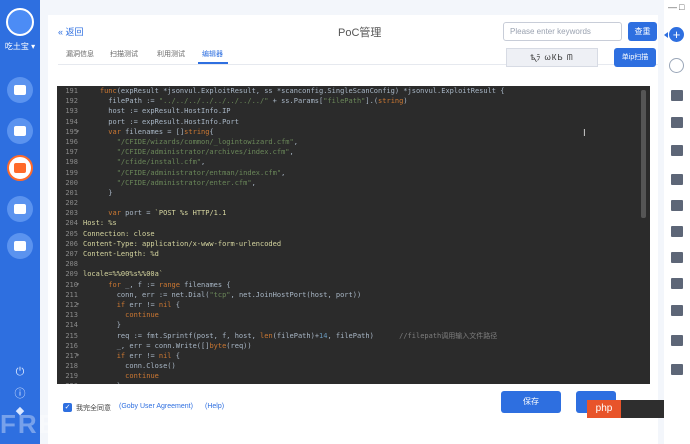 The image size is (690, 444). Describe the element at coordinates (353, 111) in the screenshot. I see `code-line: 193 host := expResult.HostInfo.IP` at that location.